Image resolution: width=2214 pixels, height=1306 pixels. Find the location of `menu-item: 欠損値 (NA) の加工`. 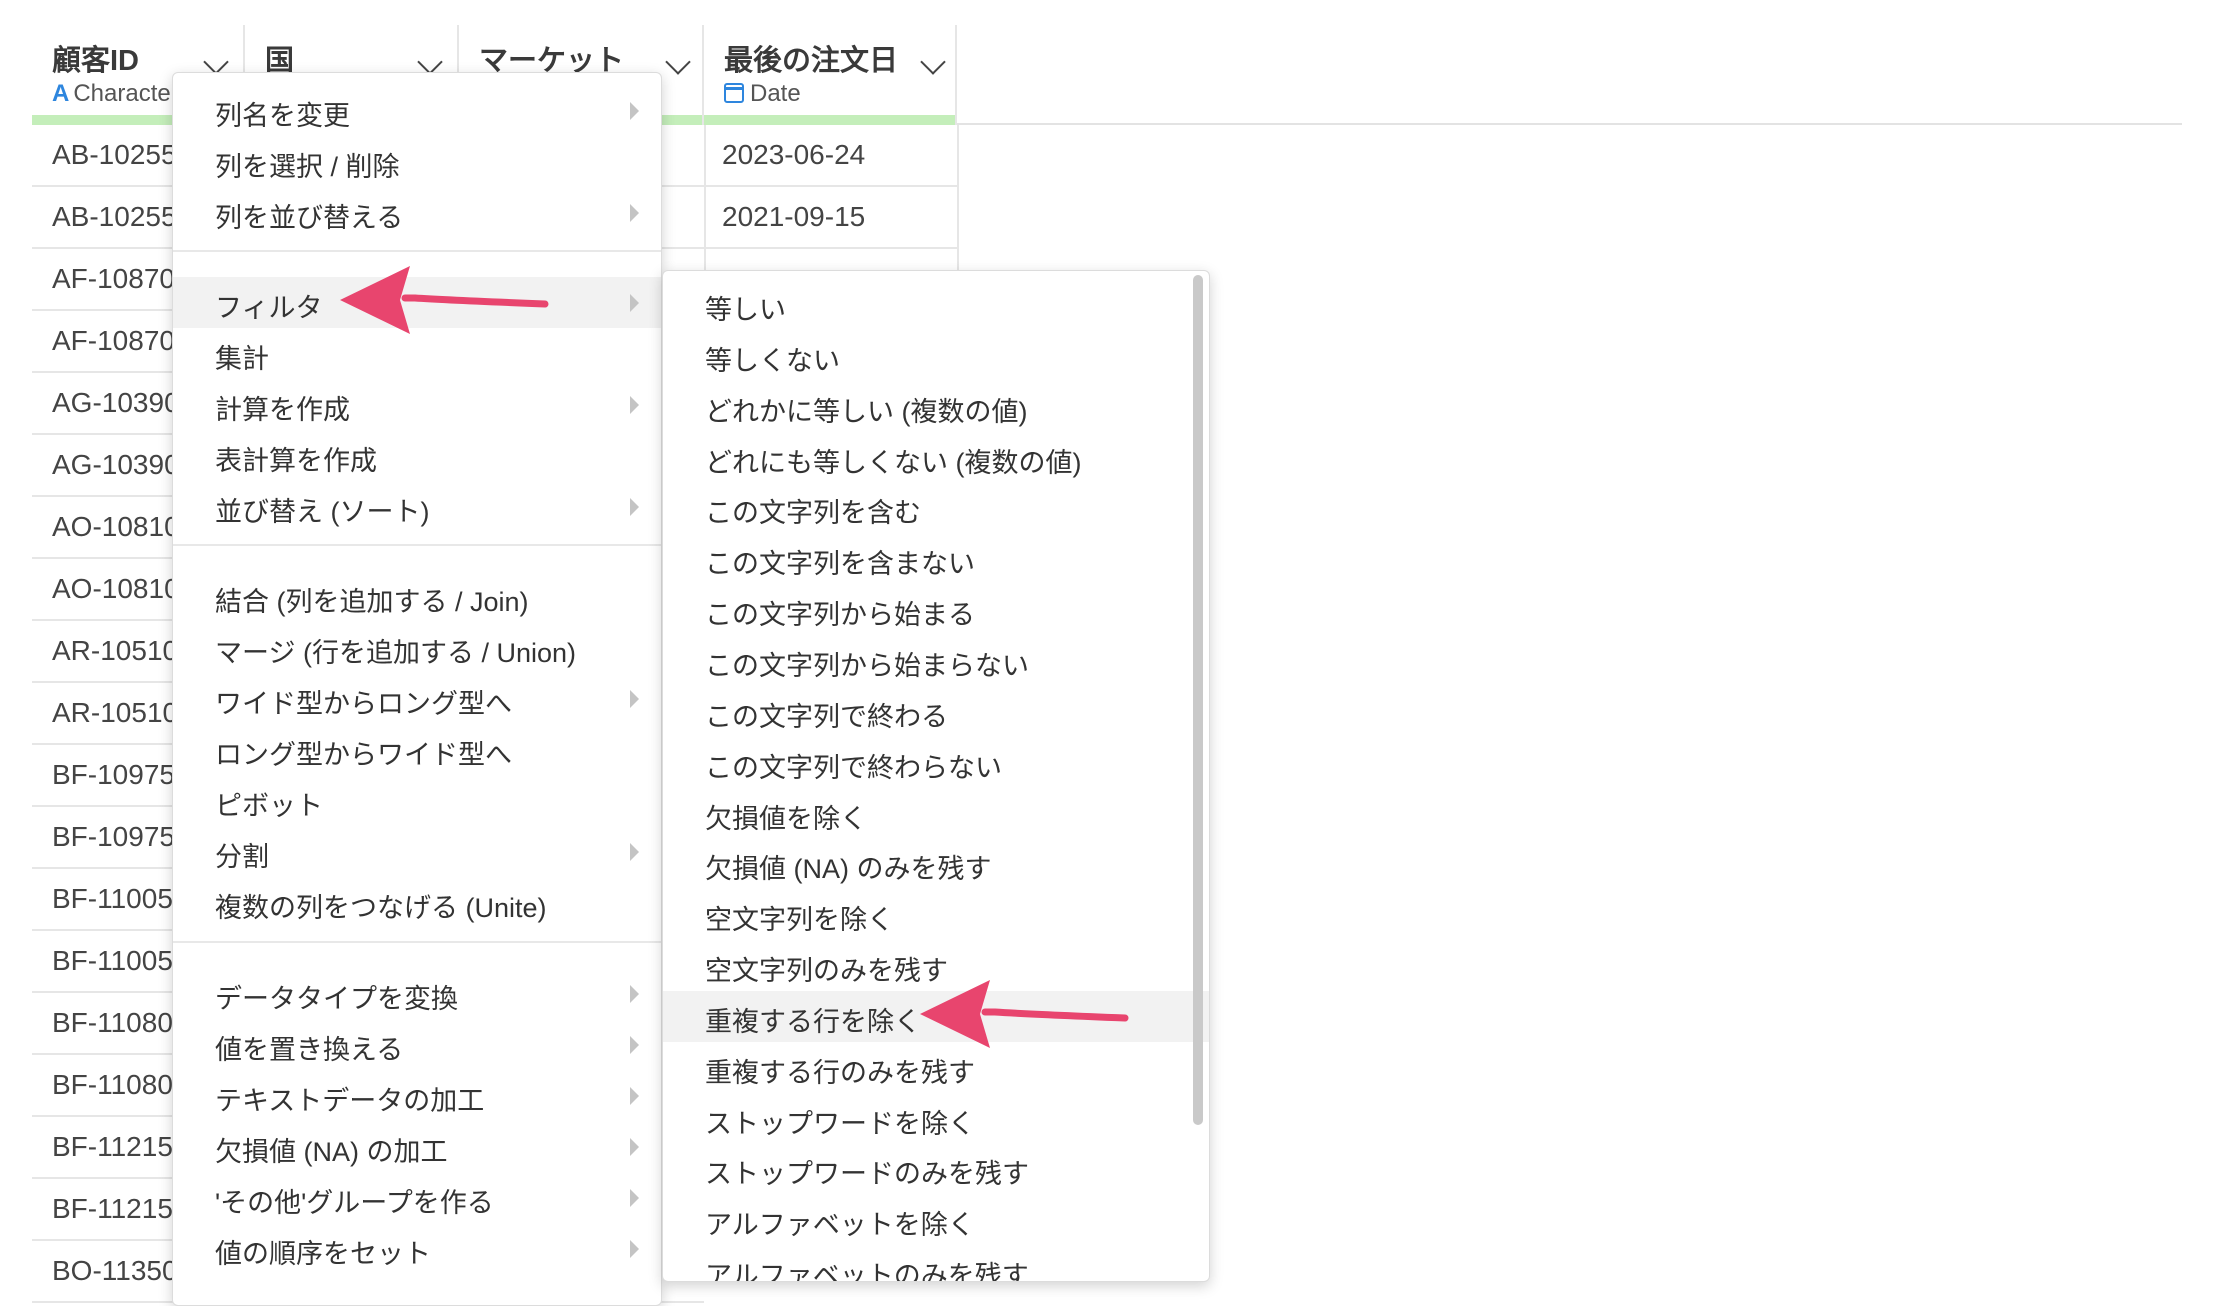

menu-item: 欠損値 (NA) の加工 is located at coordinates (417, 1146).